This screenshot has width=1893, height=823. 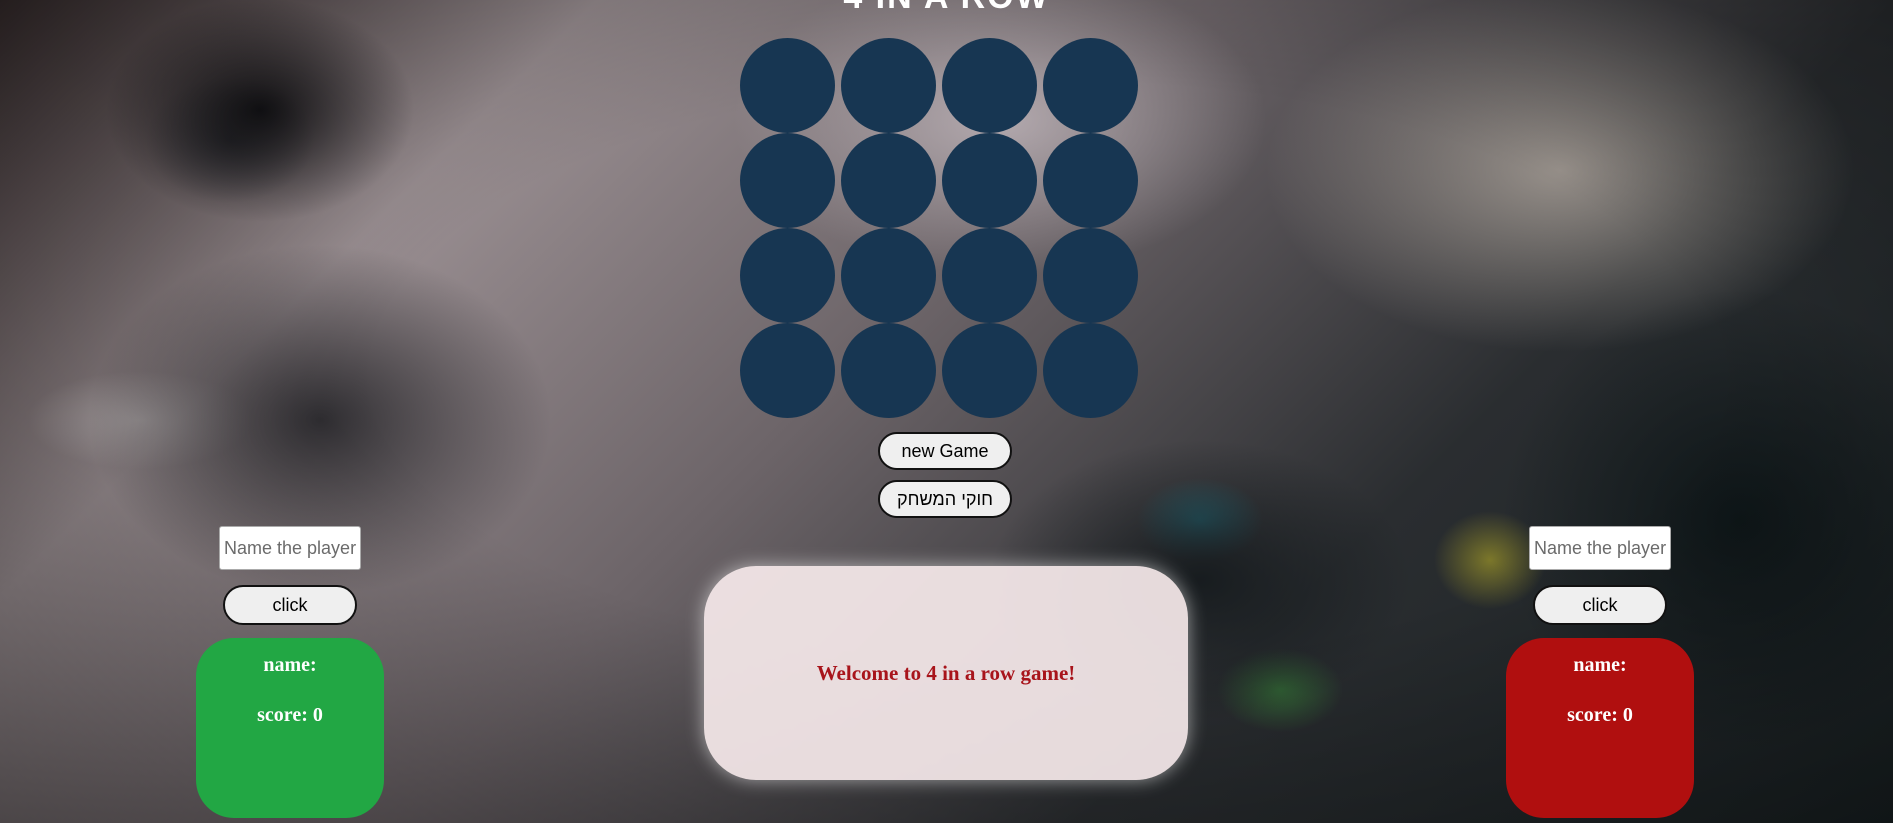 I want to click on player2-name-input, so click(x=1600, y=548).